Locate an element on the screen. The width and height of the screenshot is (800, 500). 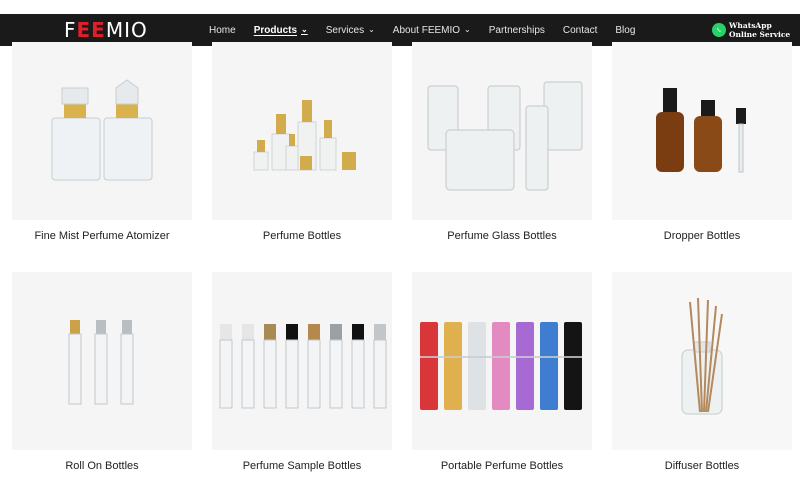
product-card: Perfume Glass Bottles is located at coordinates (502, 147).